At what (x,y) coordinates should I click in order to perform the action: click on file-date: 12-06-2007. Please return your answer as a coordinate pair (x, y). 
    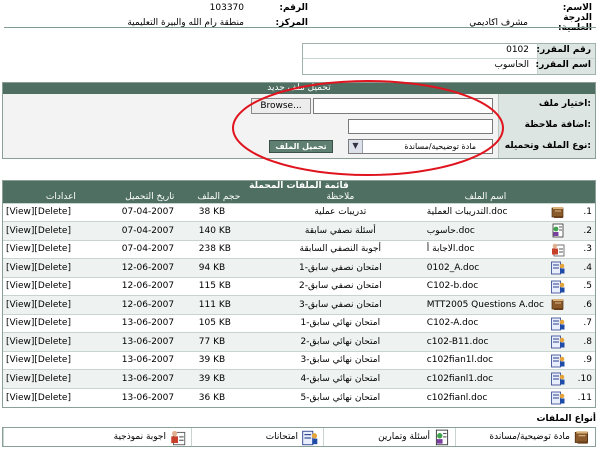
    Looking at the image, I should click on (149, 267).